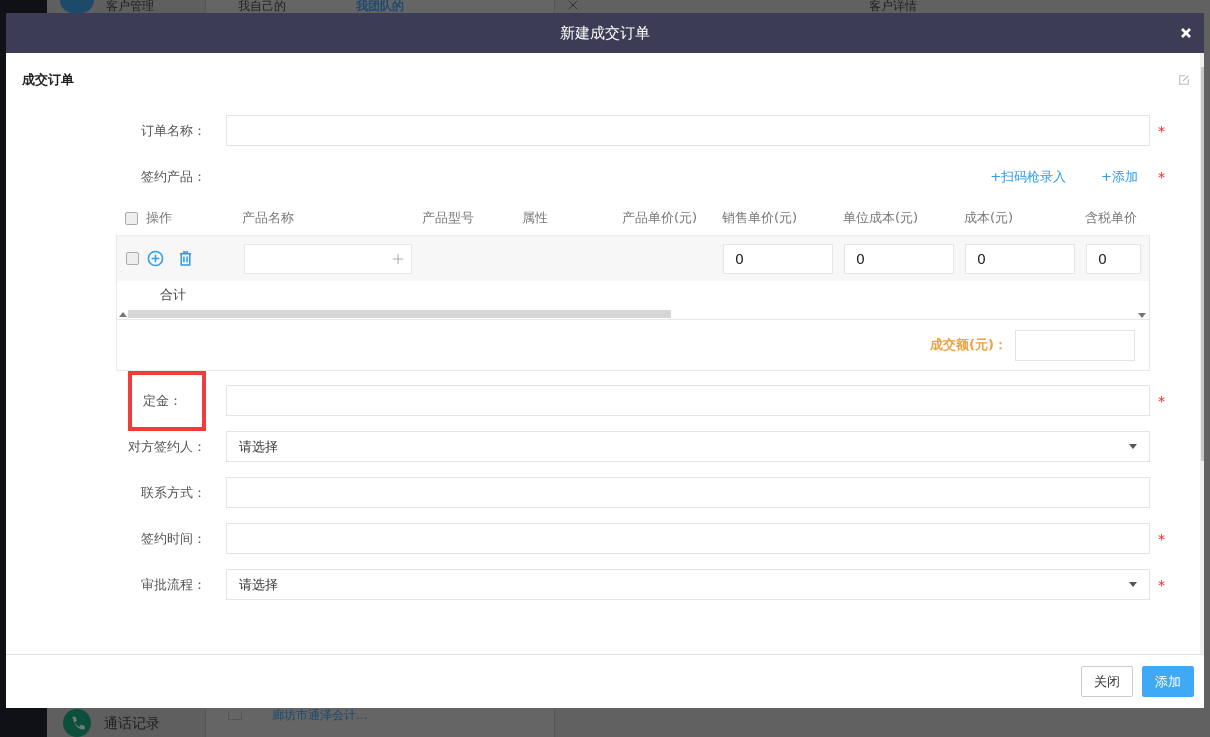 This screenshot has height=737, width=1210. What do you see at coordinates (989, 218) in the screenshot?
I see `column-header: 成本(元)` at bounding box center [989, 218].